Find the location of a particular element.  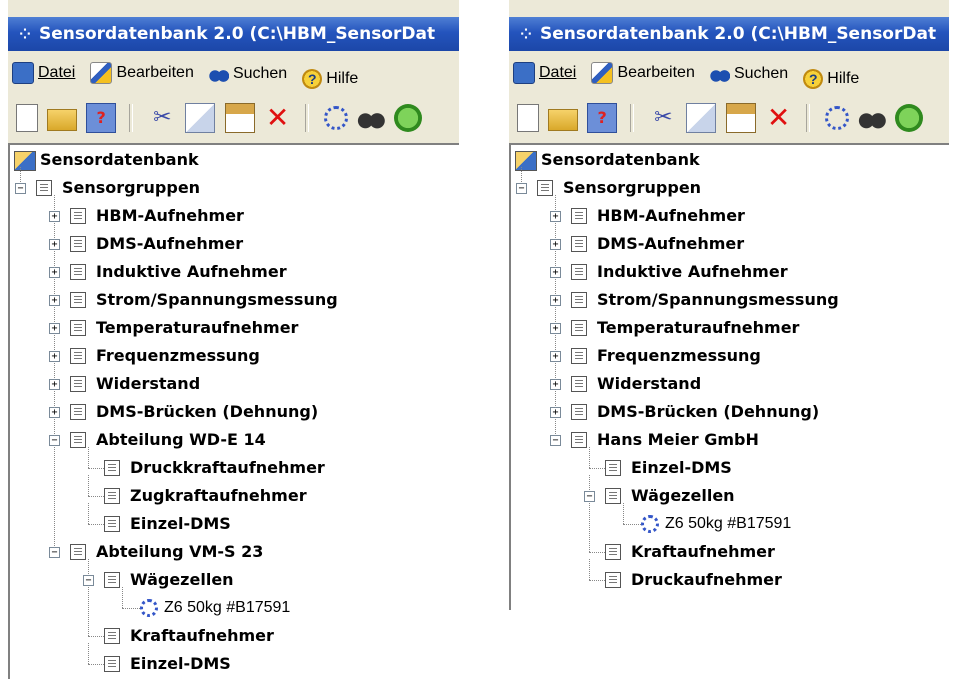

save-icon is located at coordinates (23, 73).